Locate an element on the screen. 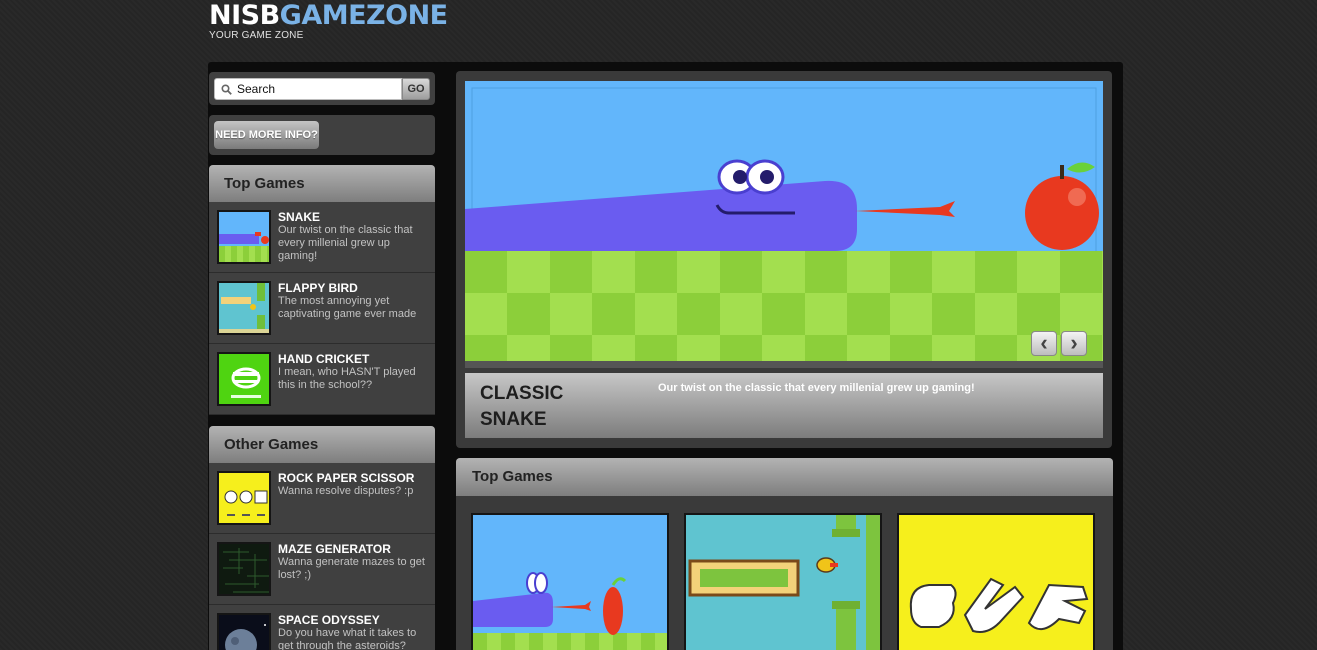 The image size is (1317, 650). slider-next-button: › is located at coordinates (1074, 343).